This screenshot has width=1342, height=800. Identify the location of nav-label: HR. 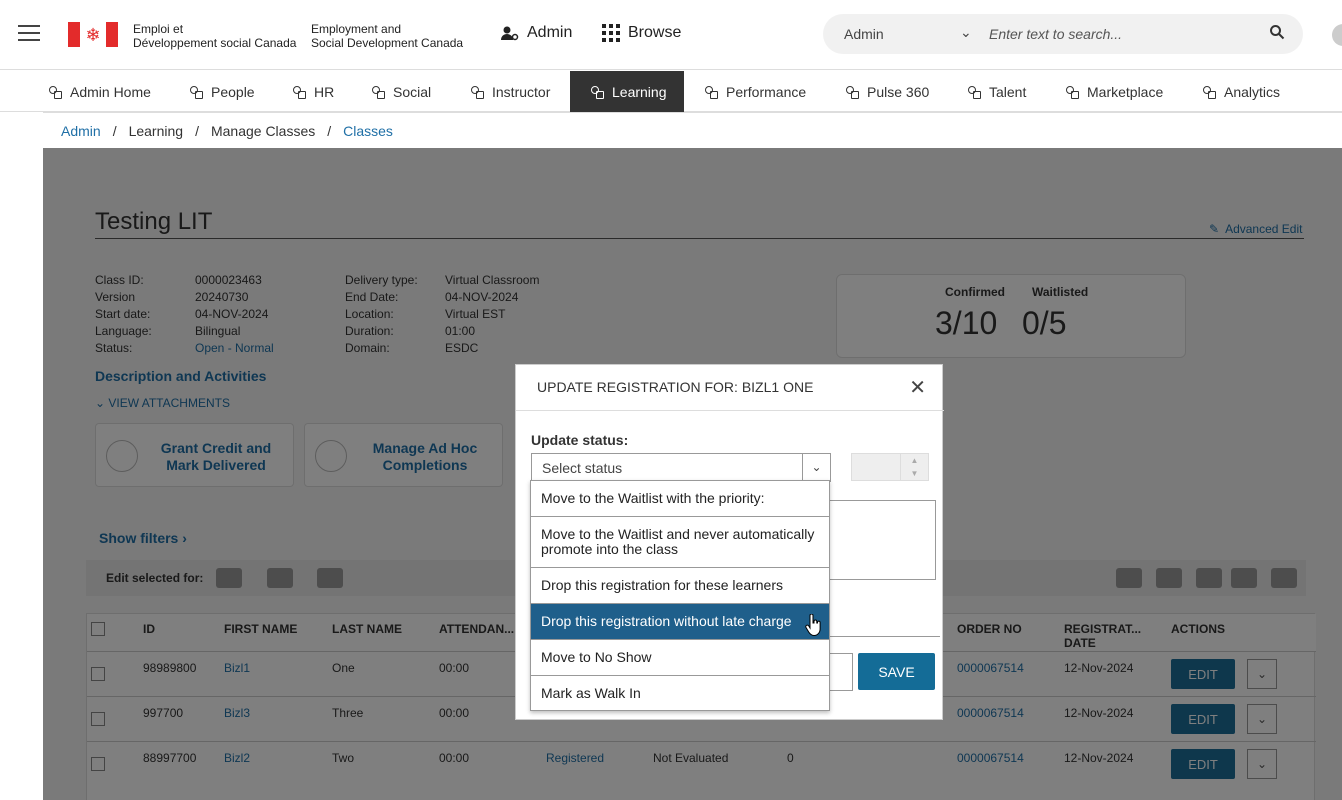
(324, 91).